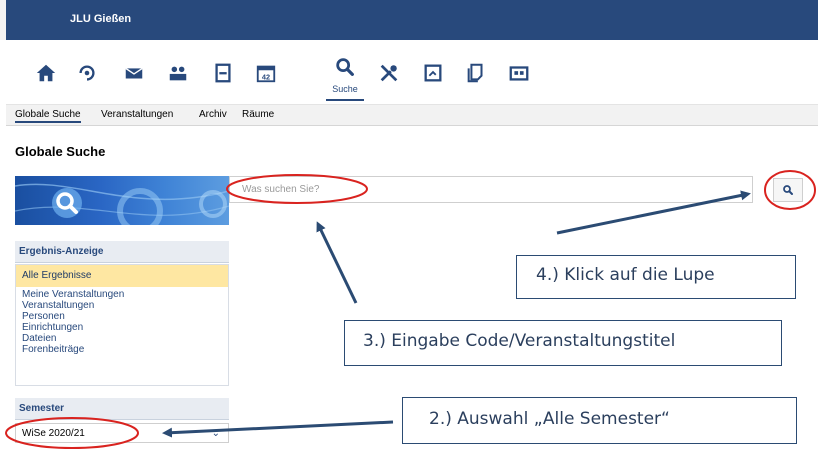 The image size is (818, 449). What do you see at coordinates (122, 327) in the screenshot?
I see `filter-institutes: Einrichtungen` at bounding box center [122, 327].